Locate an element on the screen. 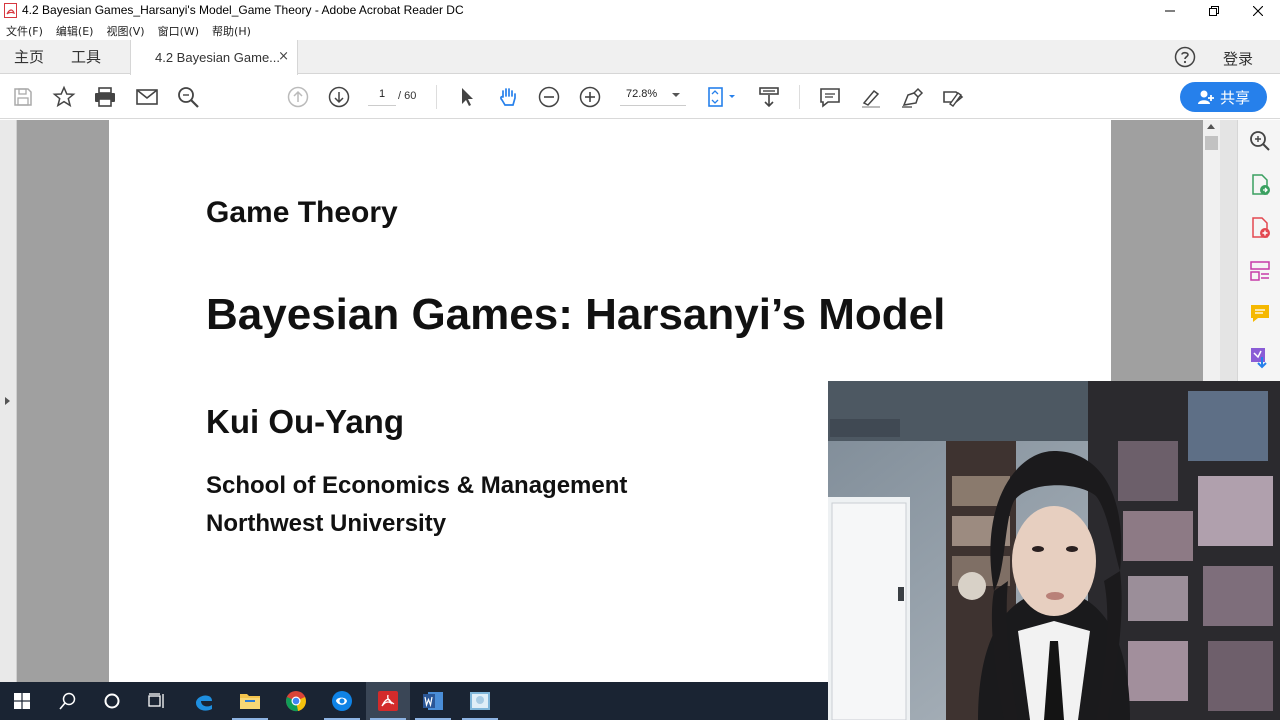 The width and height of the screenshot is (1280, 720). minimize-icon is located at coordinates (1170, 10).